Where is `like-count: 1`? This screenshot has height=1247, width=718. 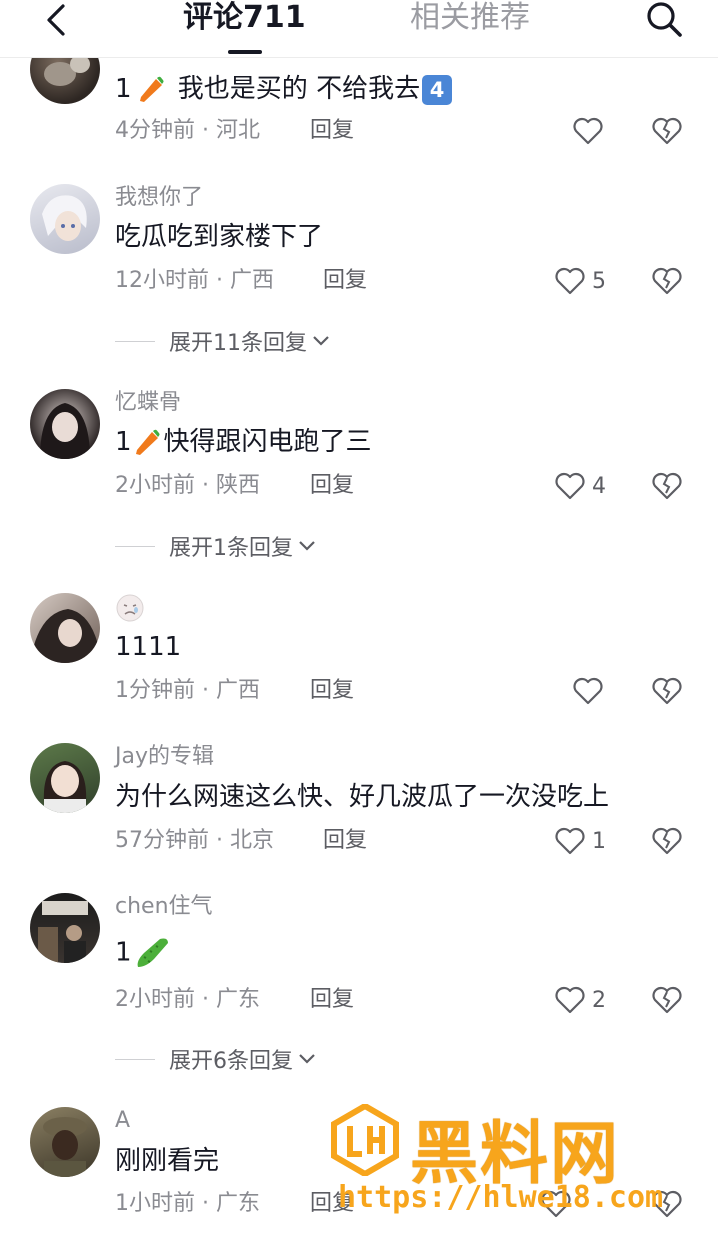
like-count: 1 is located at coordinates (599, 841).